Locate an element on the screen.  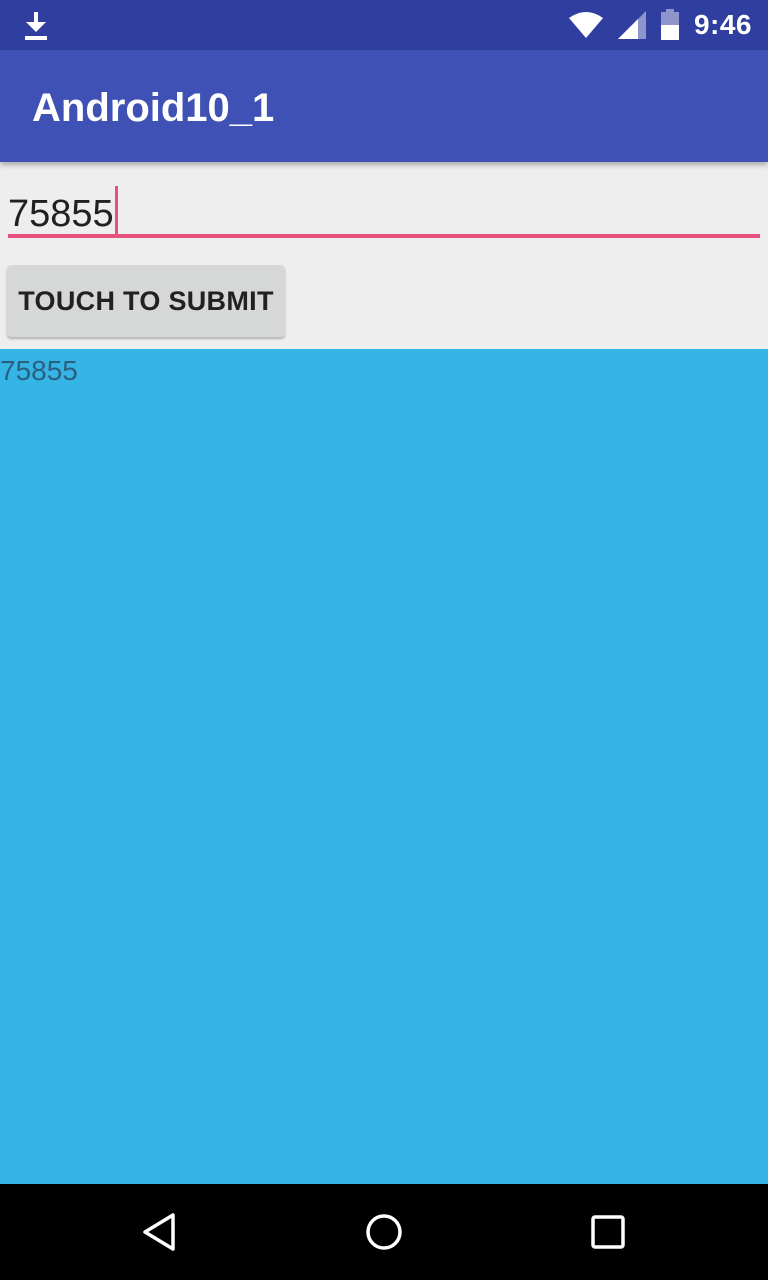
navigation-bar is located at coordinates (384, 1232).